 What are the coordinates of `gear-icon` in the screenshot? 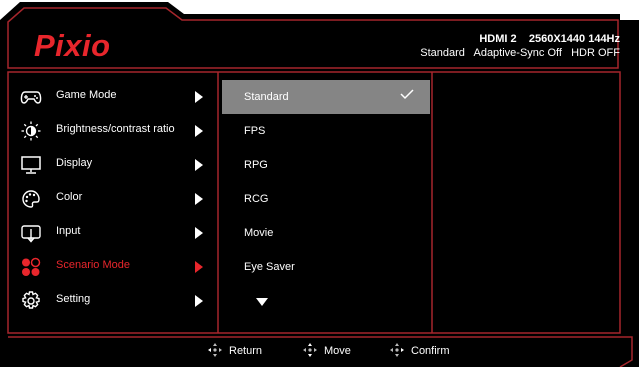 It's located at (31, 300).